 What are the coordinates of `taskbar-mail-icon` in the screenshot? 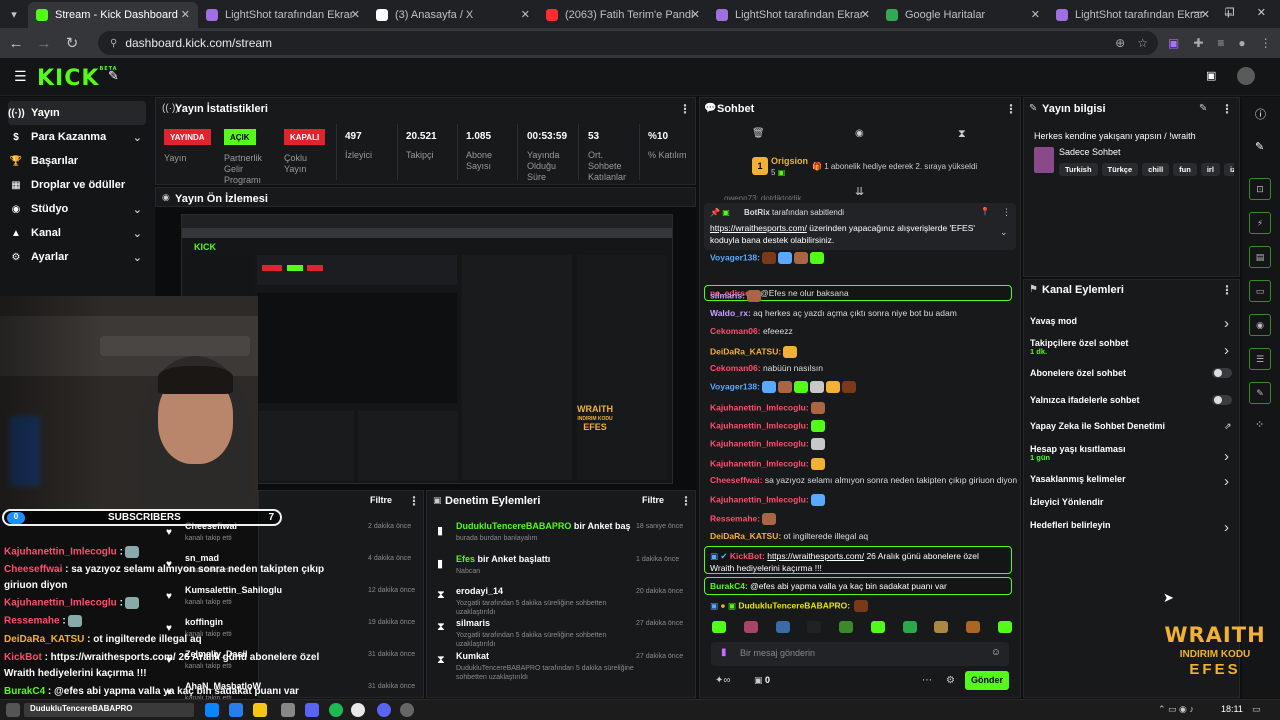 It's located at (236, 710).